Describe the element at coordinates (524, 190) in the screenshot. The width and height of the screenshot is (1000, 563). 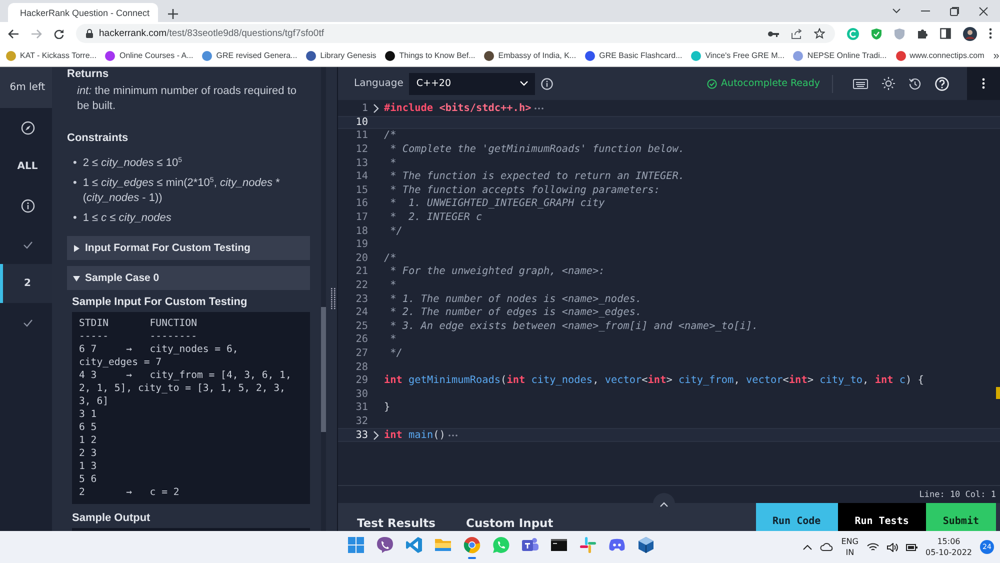
I see `code-line: * The function accepts following parameters:` at that location.